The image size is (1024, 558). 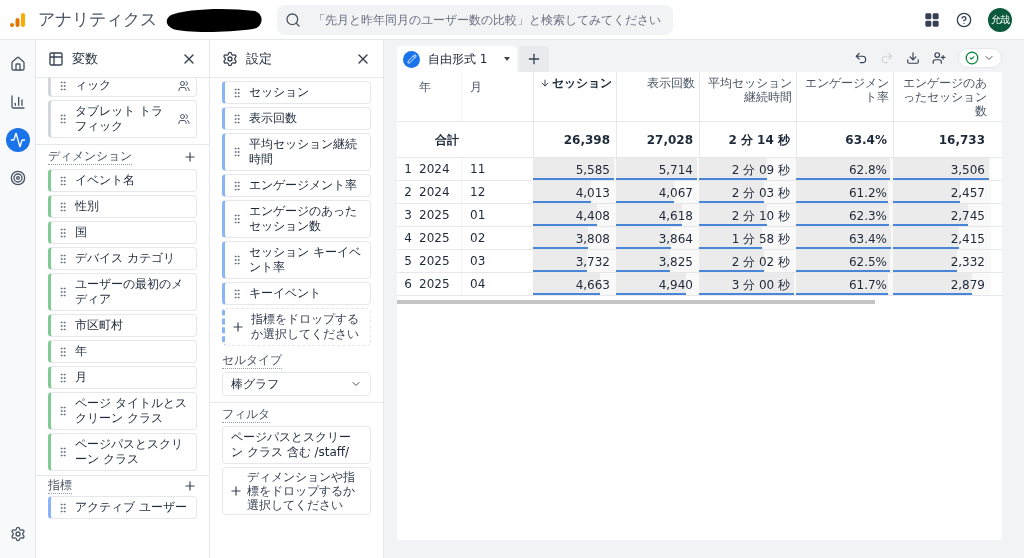 I want to click on home-icon, so click(x=17, y=64).